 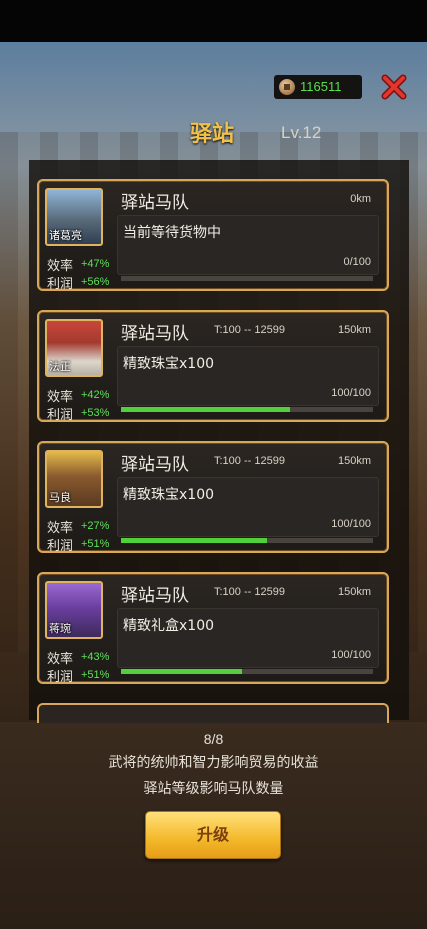 I want to click on caravan-distance: 0km, so click(x=360, y=199).